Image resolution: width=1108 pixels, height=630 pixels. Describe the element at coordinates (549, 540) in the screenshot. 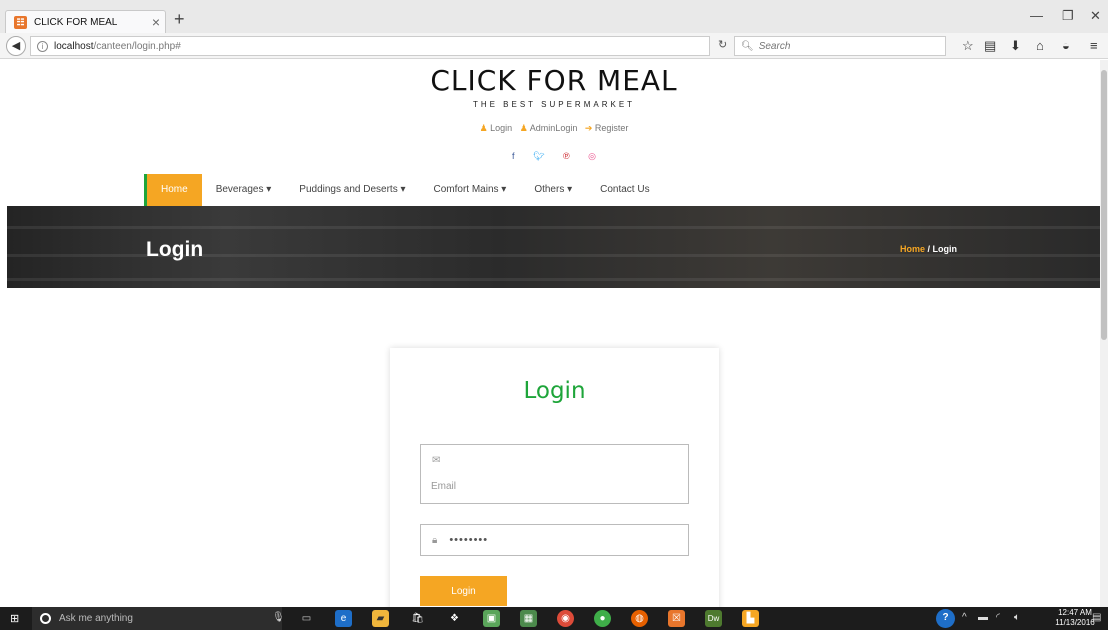

I see `password-input` at that location.